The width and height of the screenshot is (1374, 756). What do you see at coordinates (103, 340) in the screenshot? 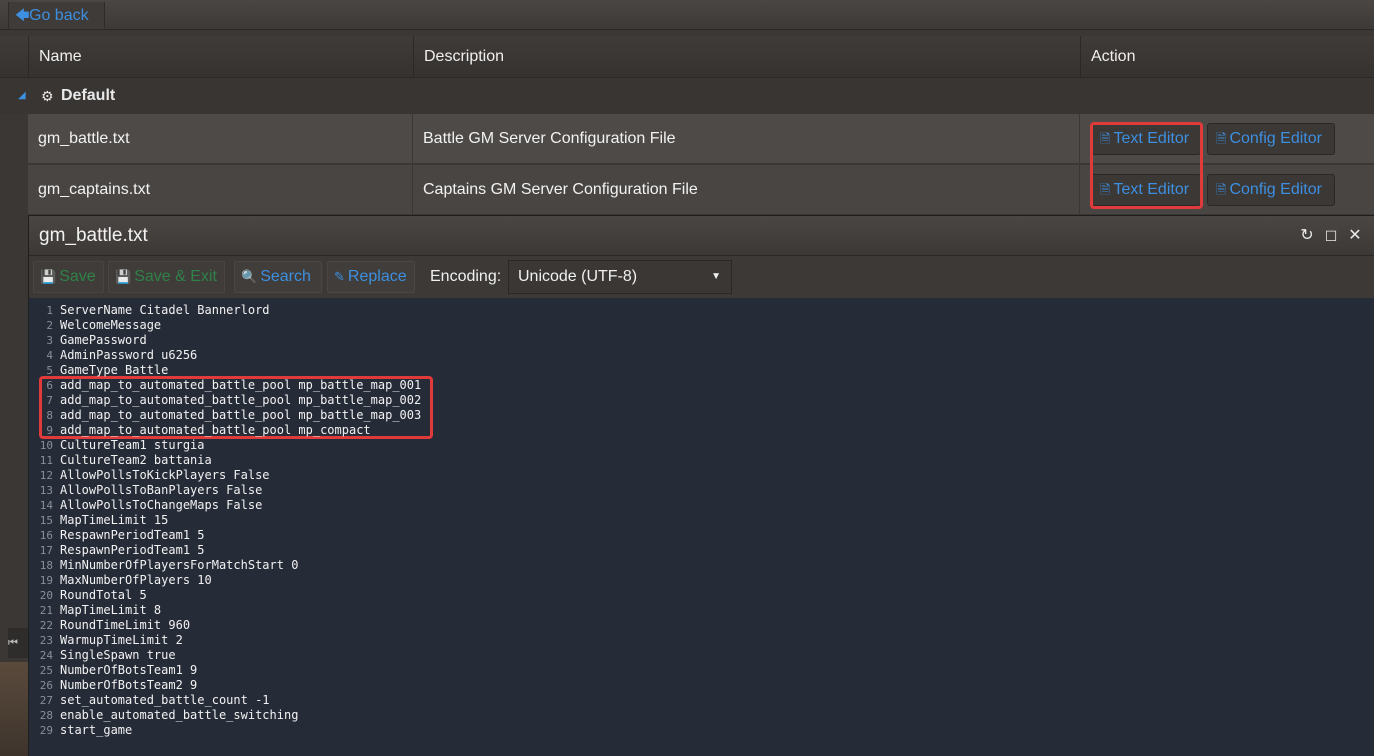
I see `code-text: GamePassword` at bounding box center [103, 340].